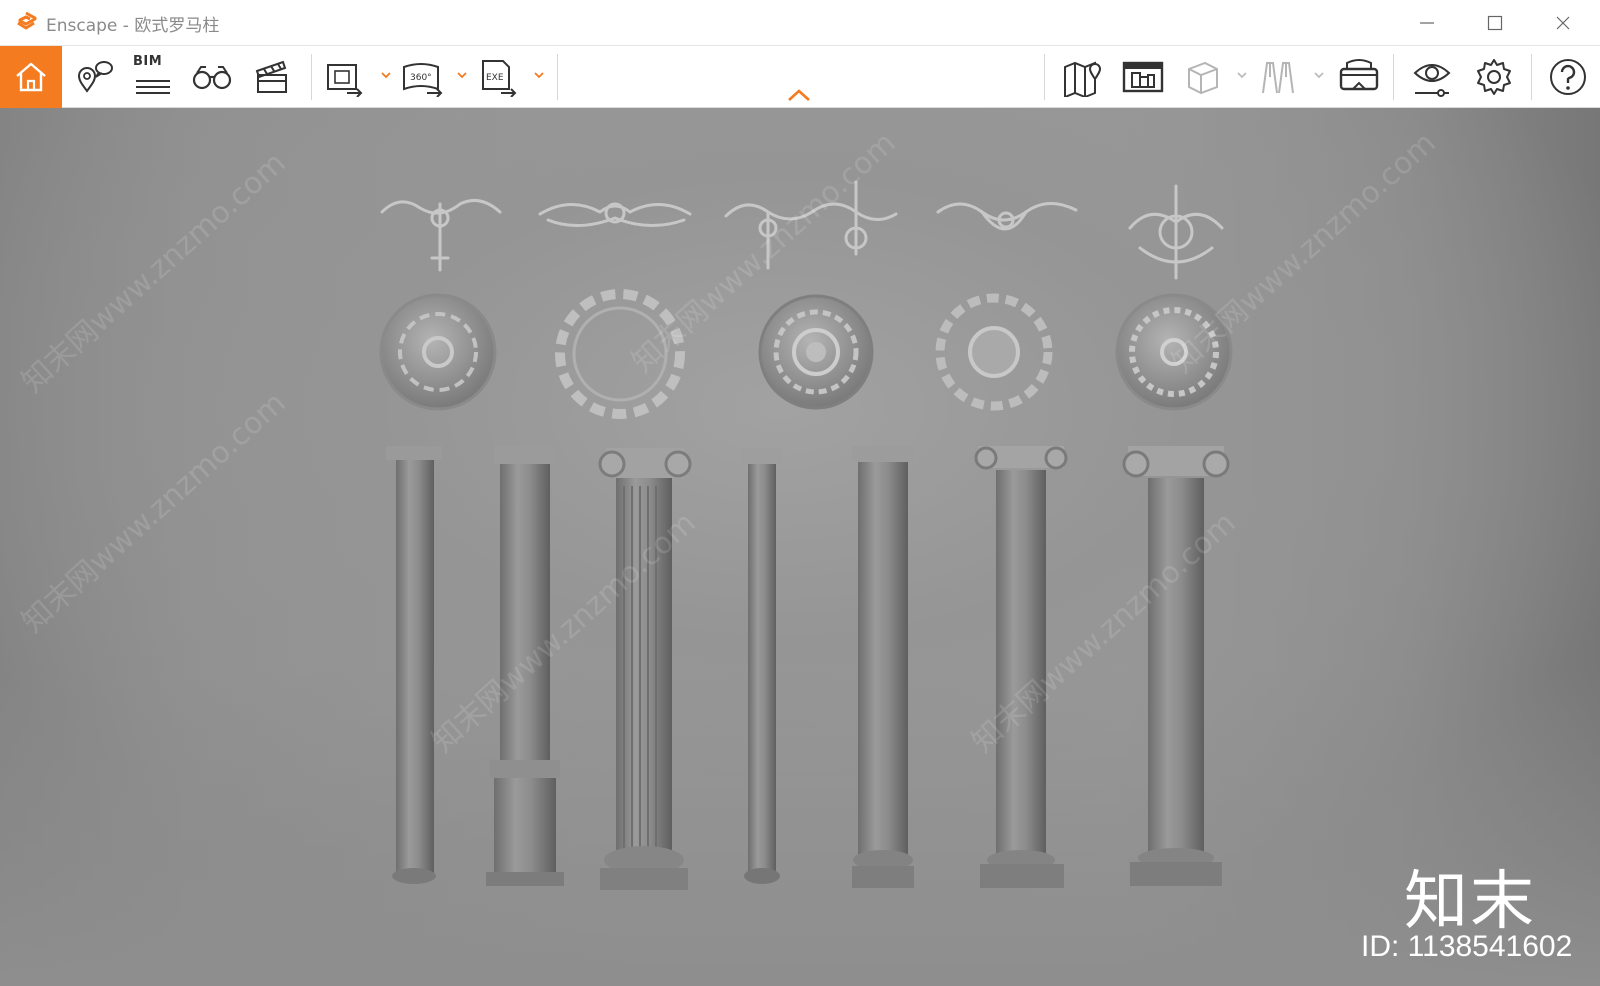 The height and width of the screenshot is (986, 1600). I want to click on map-pin-speech-icon, so click(95, 77).